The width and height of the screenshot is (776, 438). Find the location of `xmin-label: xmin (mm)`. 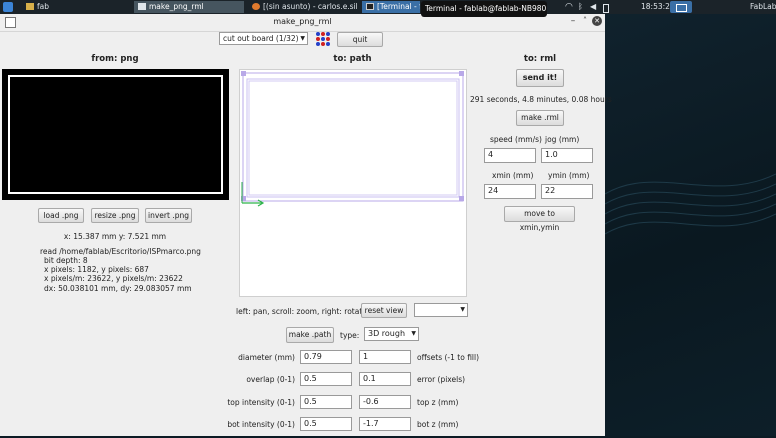

xmin-label: xmin (mm) is located at coordinates (513, 175).